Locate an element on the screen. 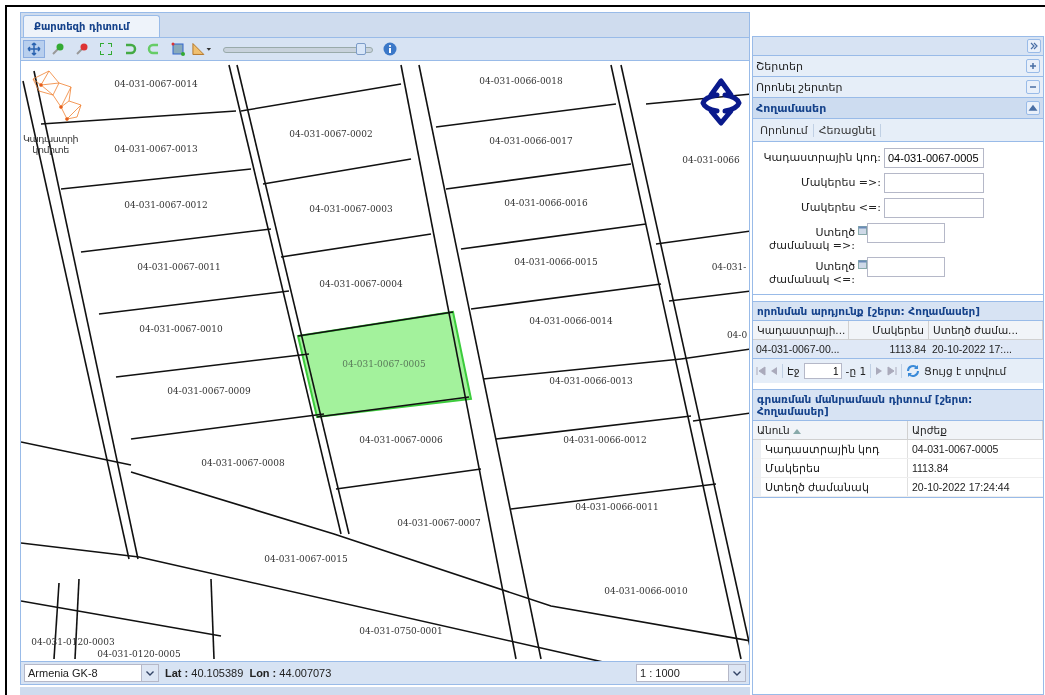 This screenshot has height=695, width=1045. refresh-icon is located at coordinates (913, 371).